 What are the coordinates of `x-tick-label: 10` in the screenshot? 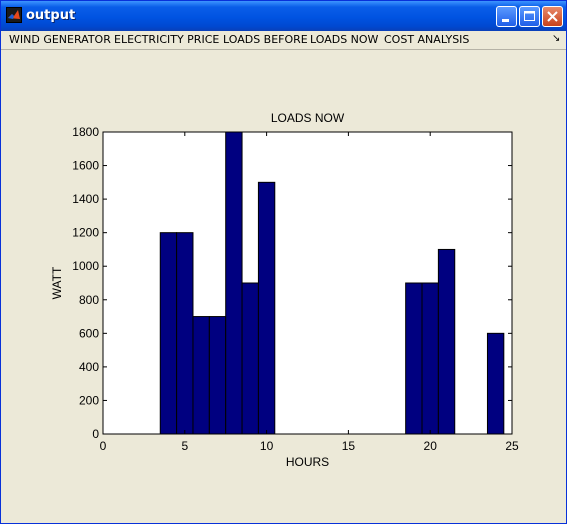 It's located at (267, 446).